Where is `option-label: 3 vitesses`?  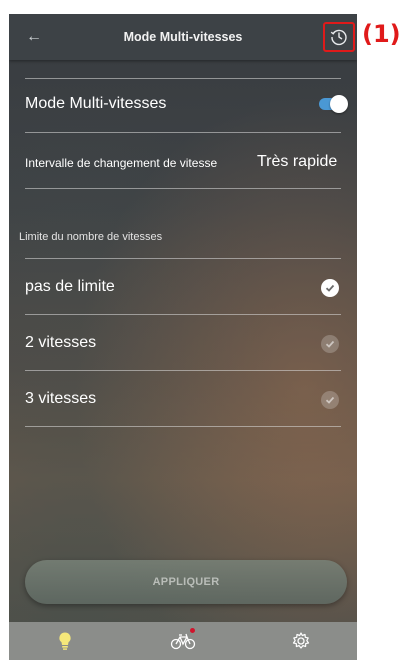 option-label: 3 vitesses is located at coordinates (61, 398).